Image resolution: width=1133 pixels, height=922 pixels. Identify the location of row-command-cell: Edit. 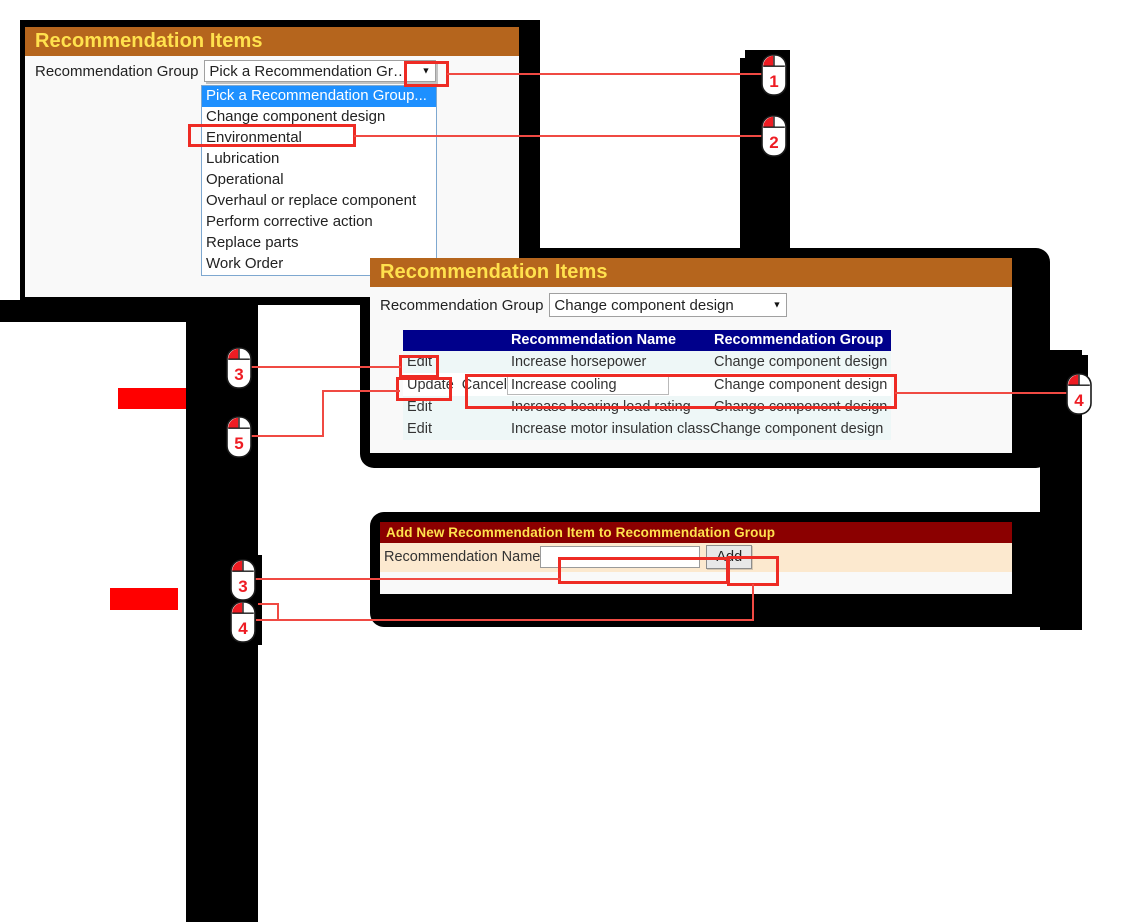
(455, 429).